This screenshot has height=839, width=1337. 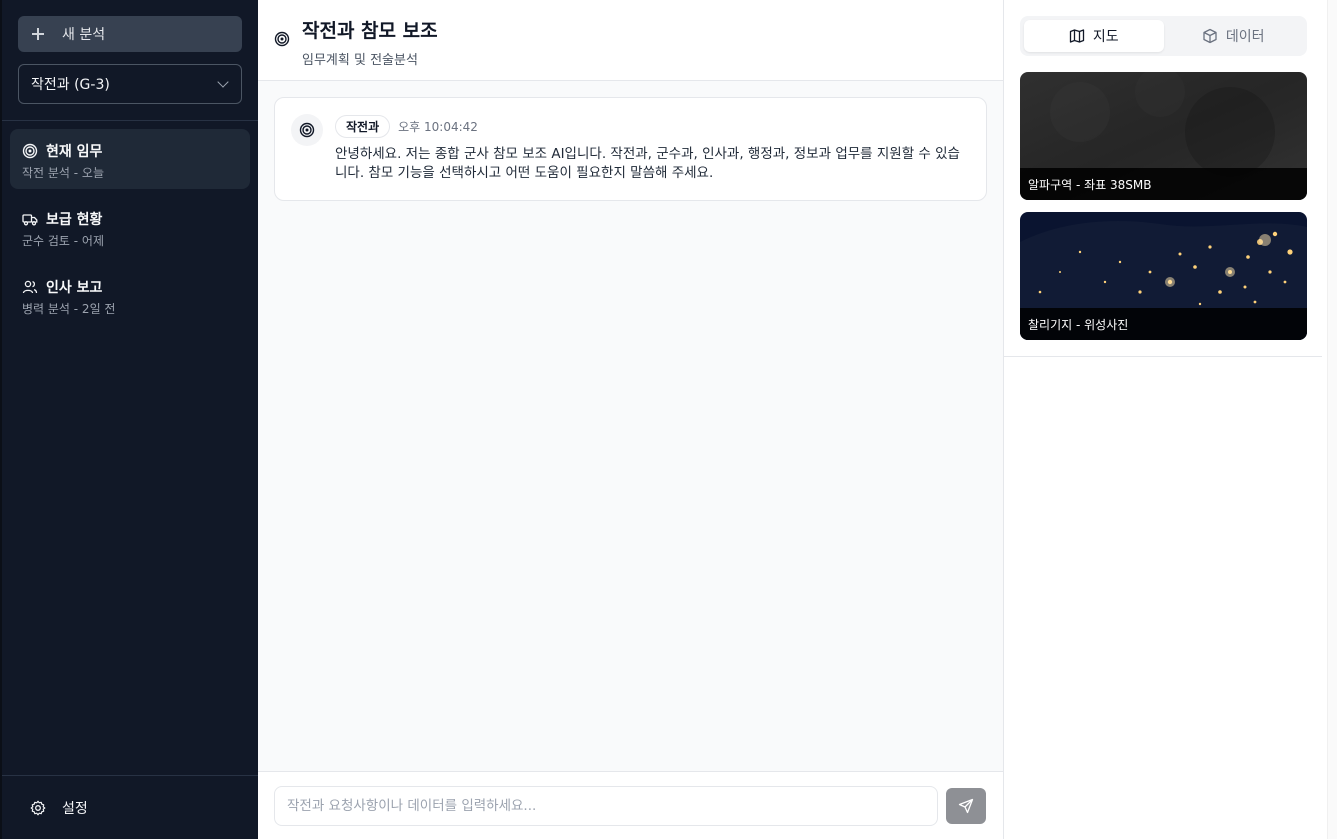 I want to click on cube-icon, so click(x=1210, y=36).